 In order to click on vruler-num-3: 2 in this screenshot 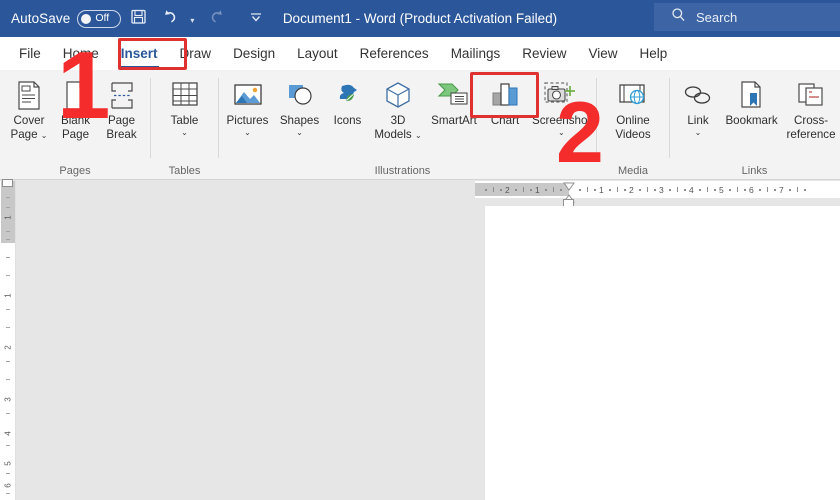, I will do `click(8, 347)`.